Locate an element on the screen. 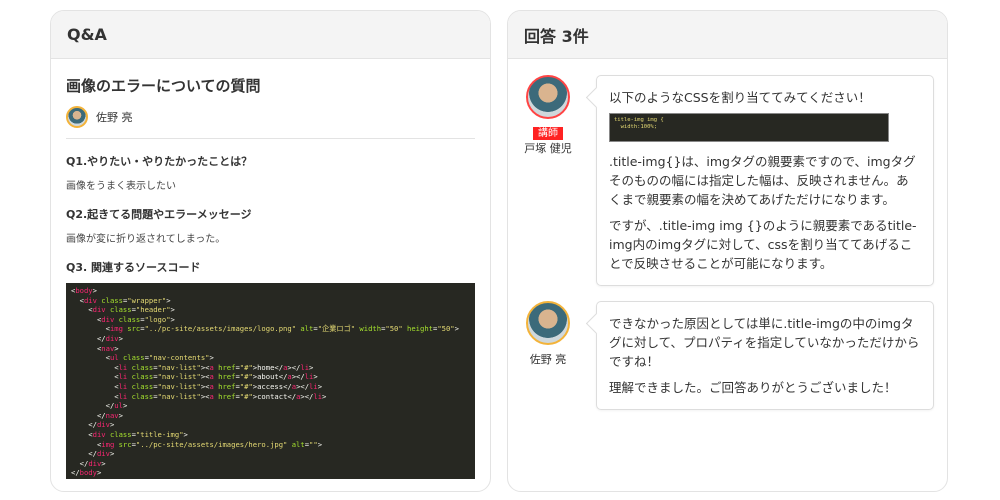 This screenshot has width=1000, height=500. answer-2: 画像が変に折り返されてしまった。 is located at coordinates (146, 239).